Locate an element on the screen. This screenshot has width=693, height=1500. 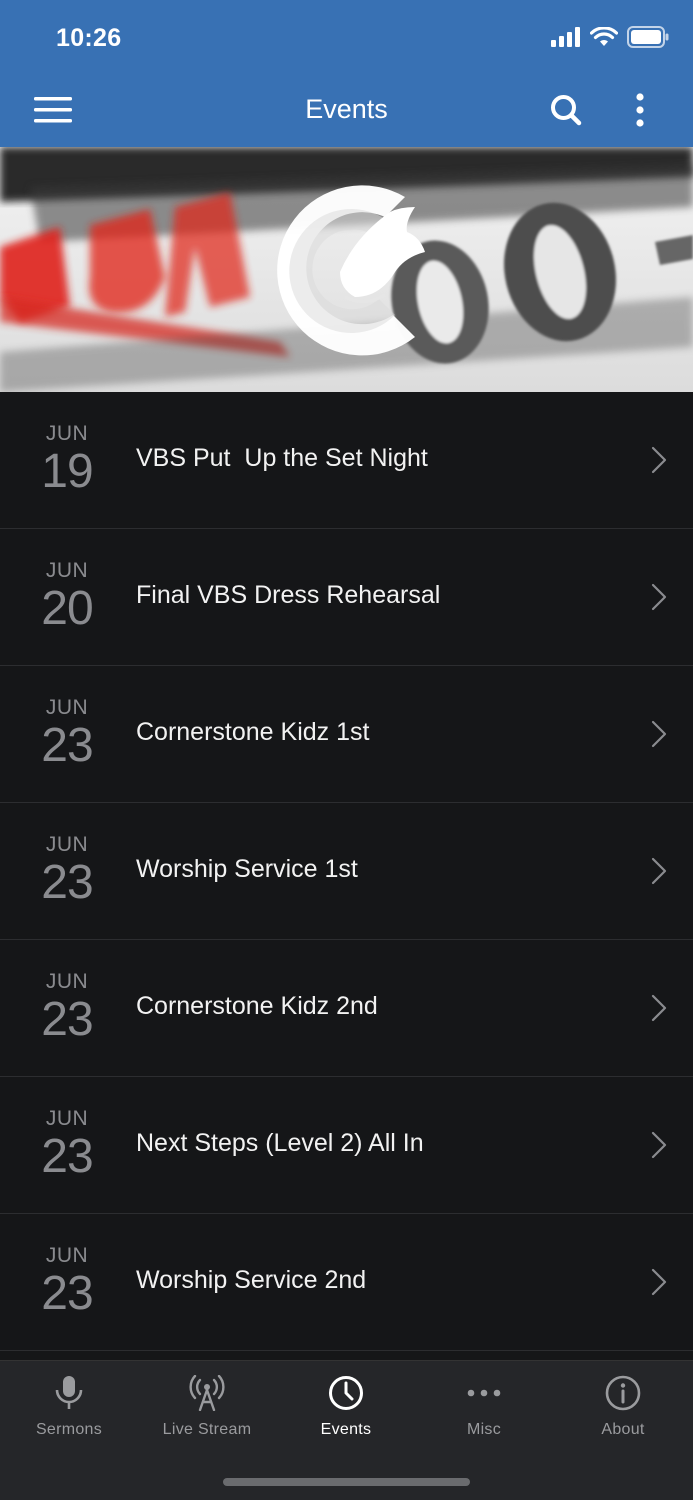
event-title: Cornerstone Kidz 2nd is located at coordinates (257, 1006).